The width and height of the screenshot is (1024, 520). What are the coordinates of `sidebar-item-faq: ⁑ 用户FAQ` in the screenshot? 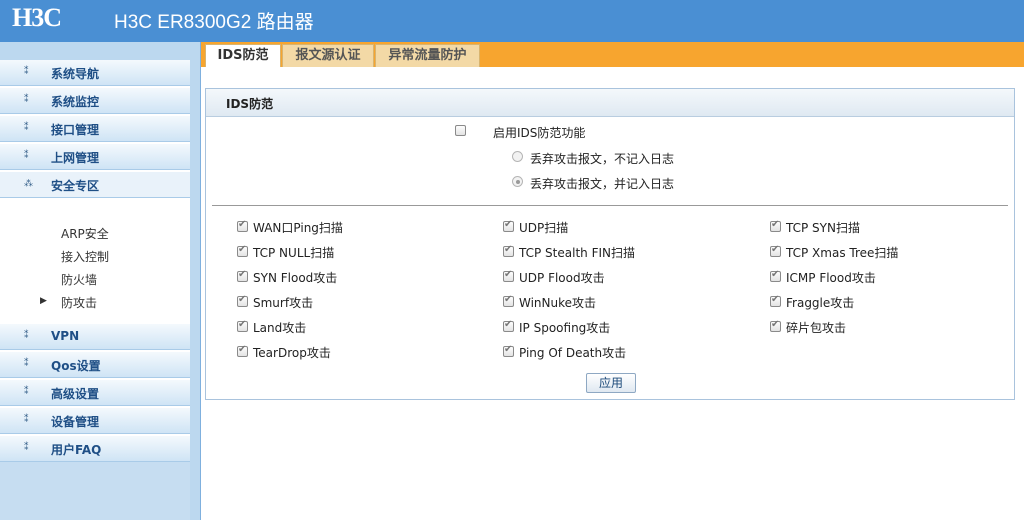 It's located at (95, 449).